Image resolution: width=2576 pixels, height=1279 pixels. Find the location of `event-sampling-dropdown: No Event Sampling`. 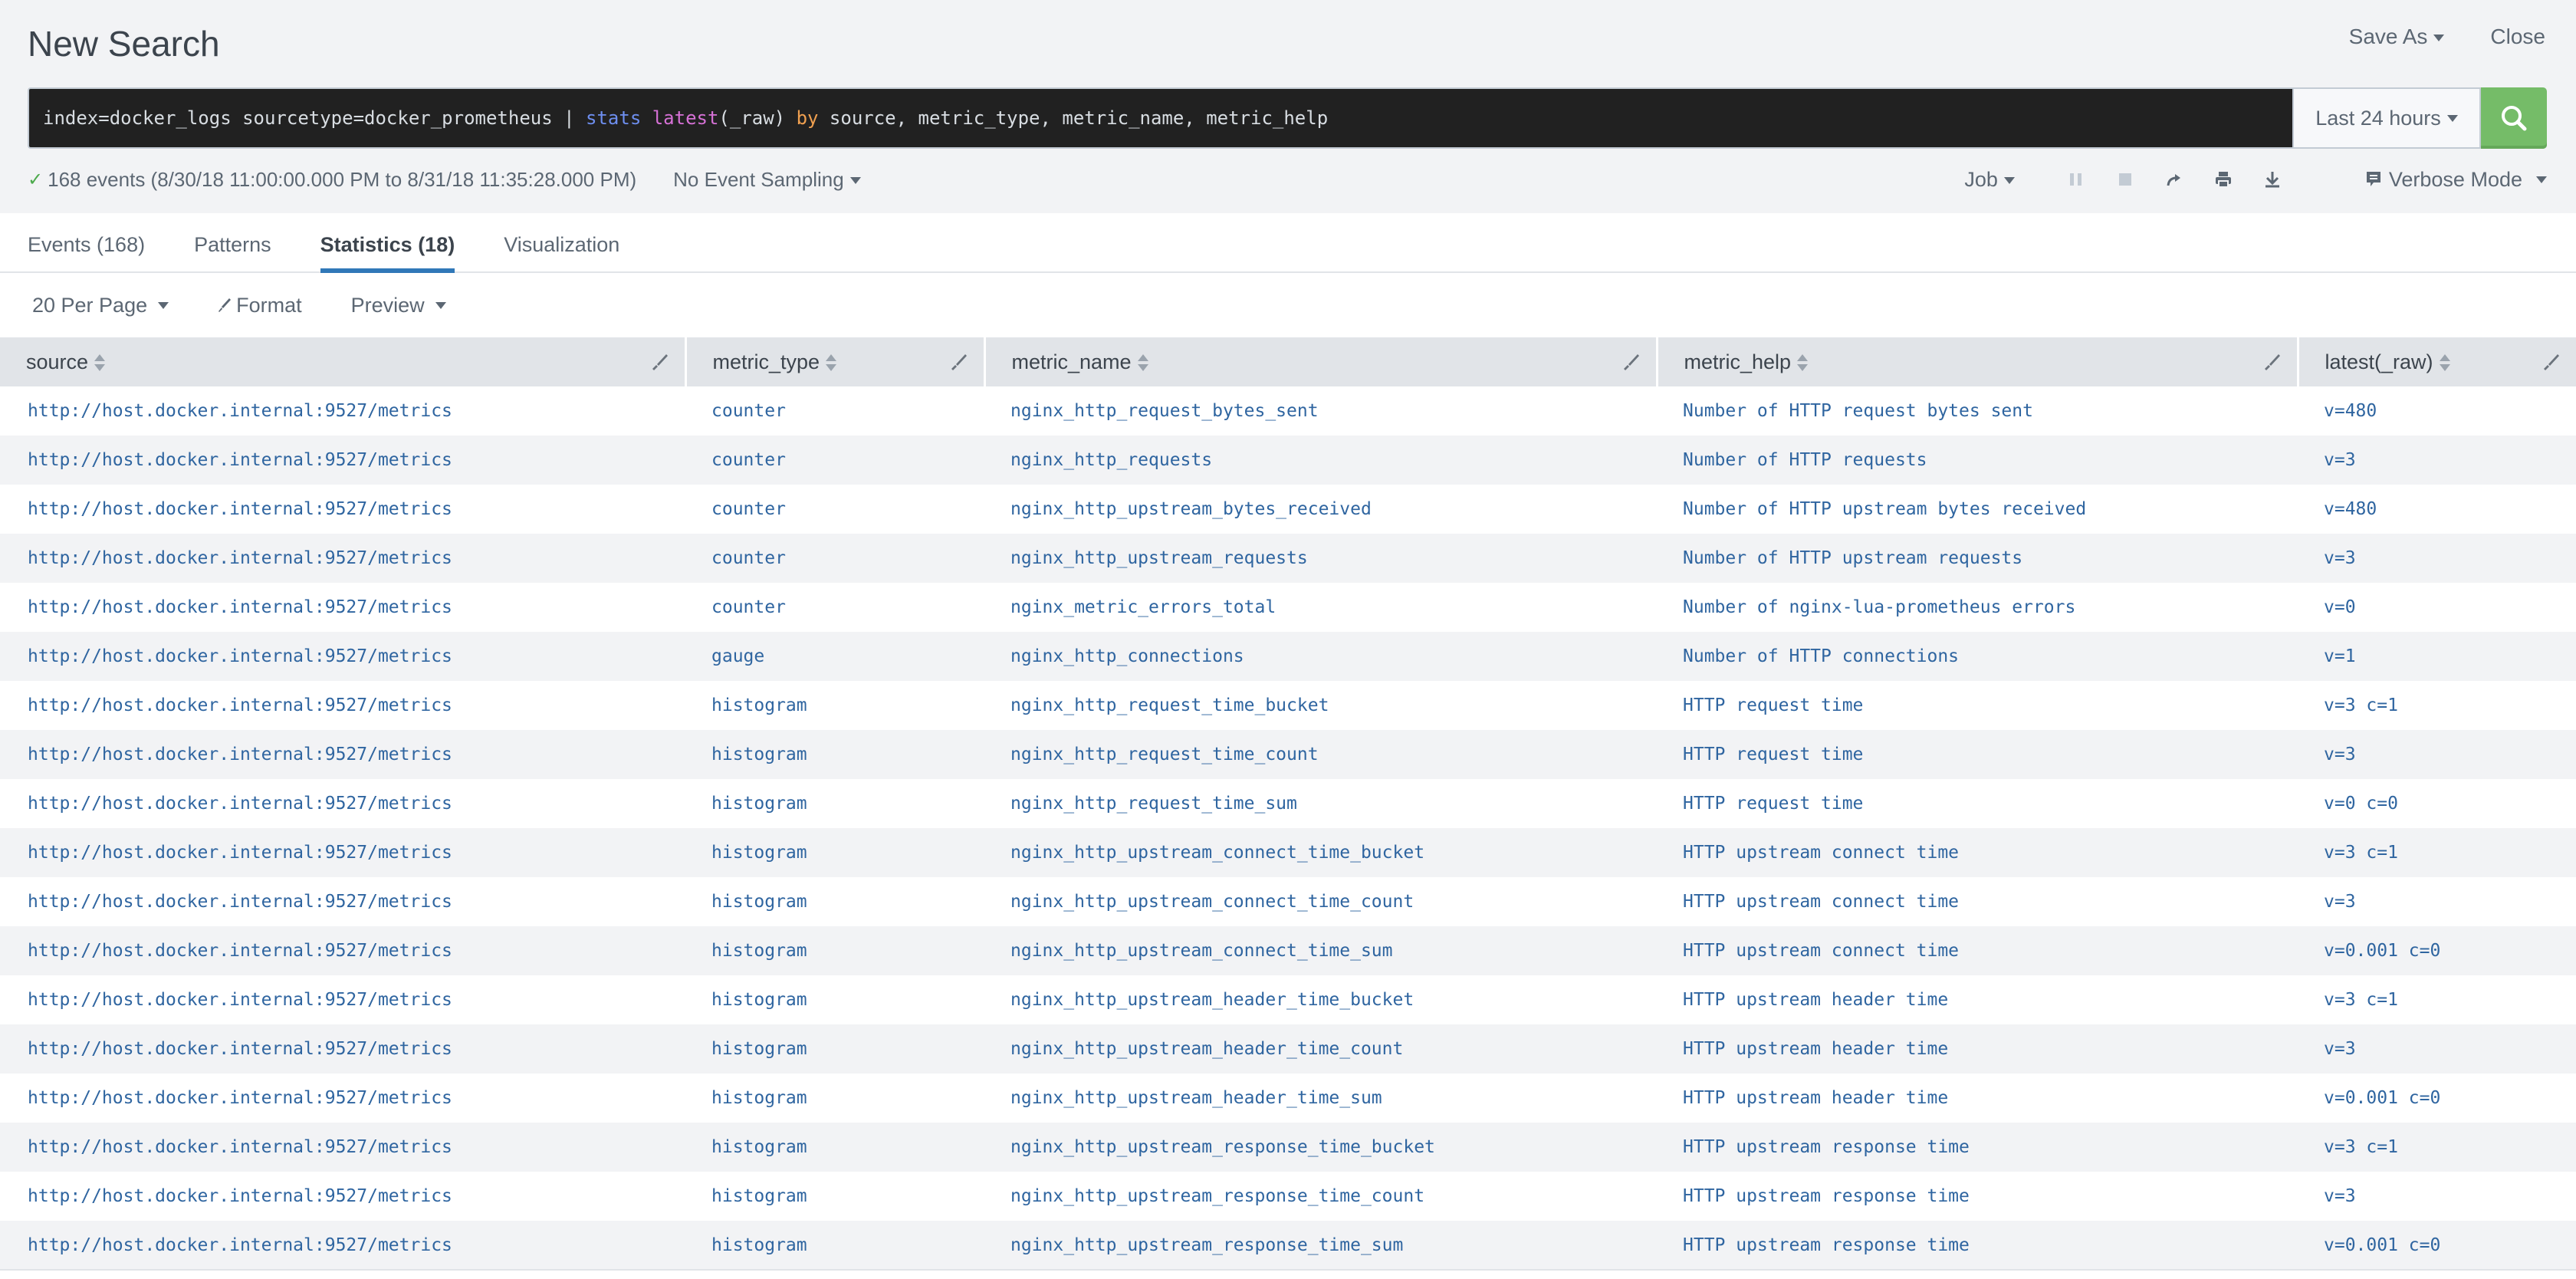

event-sampling-dropdown: No Event Sampling is located at coordinates (767, 180).